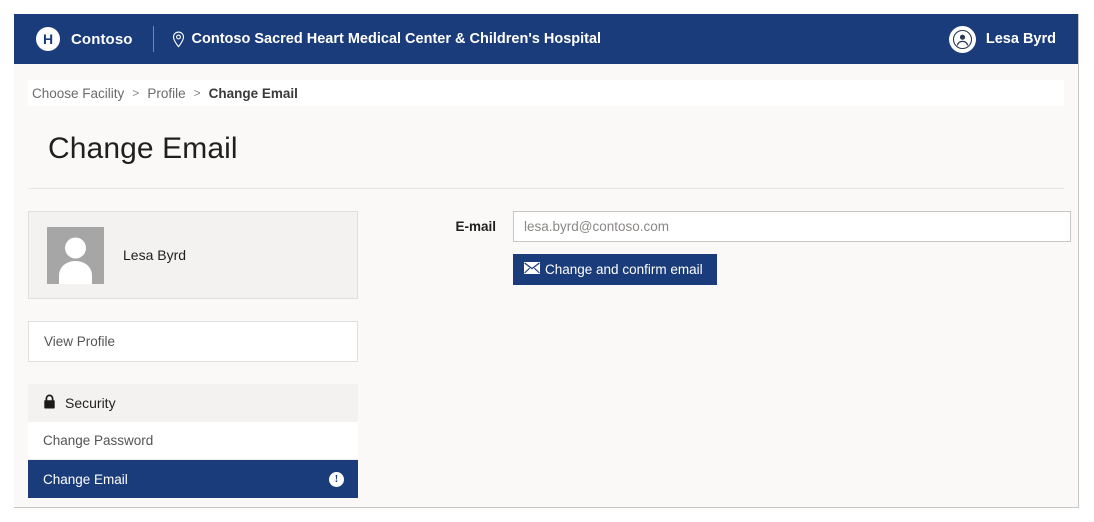  What do you see at coordinates (80, 341) in the screenshot?
I see `view-profile-label: View Profile` at bounding box center [80, 341].